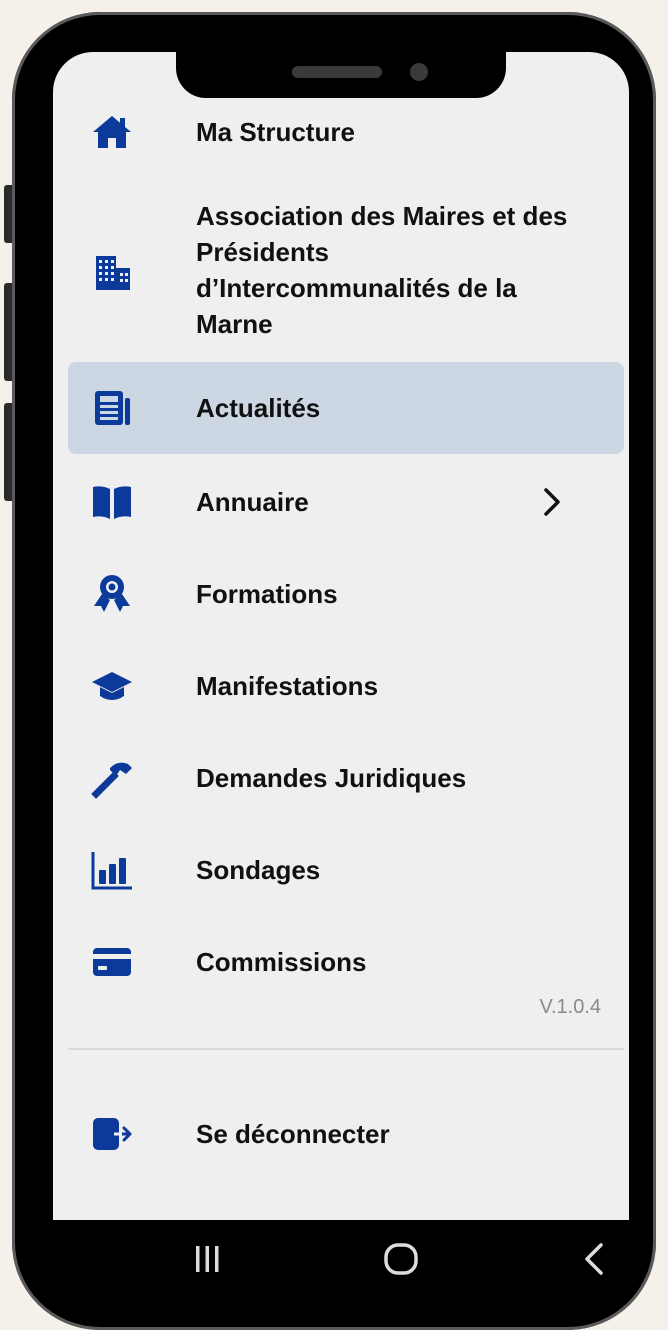 The width and height of the screenshot is (668, 1330). Describe the element at coordinates (346, 870) in the screenshot. I see `menu-item-sondages: Sondages` at that location.